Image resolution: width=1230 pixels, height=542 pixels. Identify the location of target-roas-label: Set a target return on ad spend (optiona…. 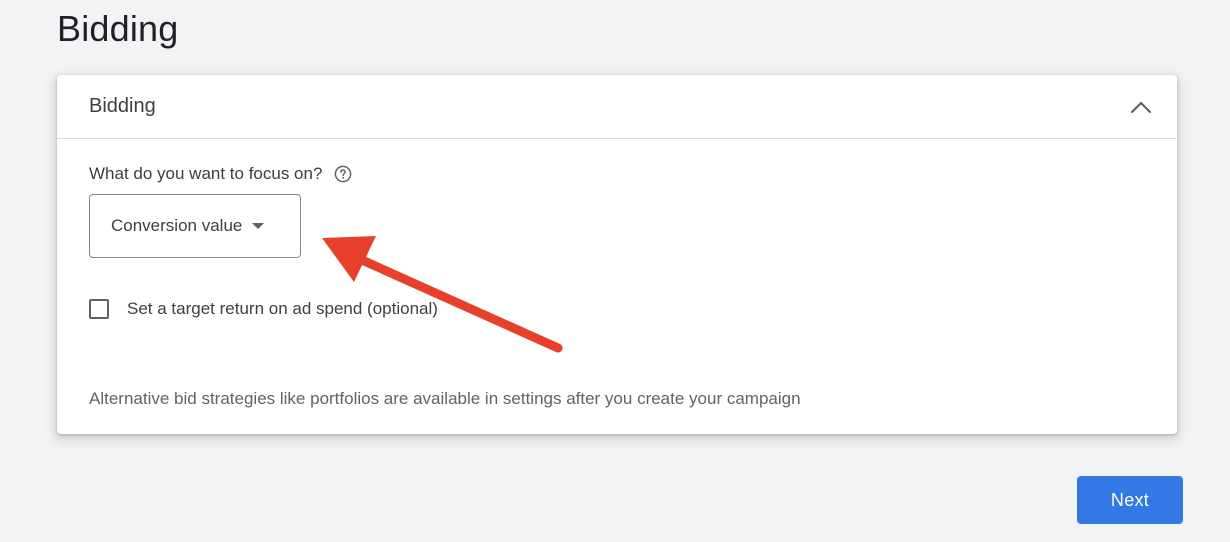
(282, 309).